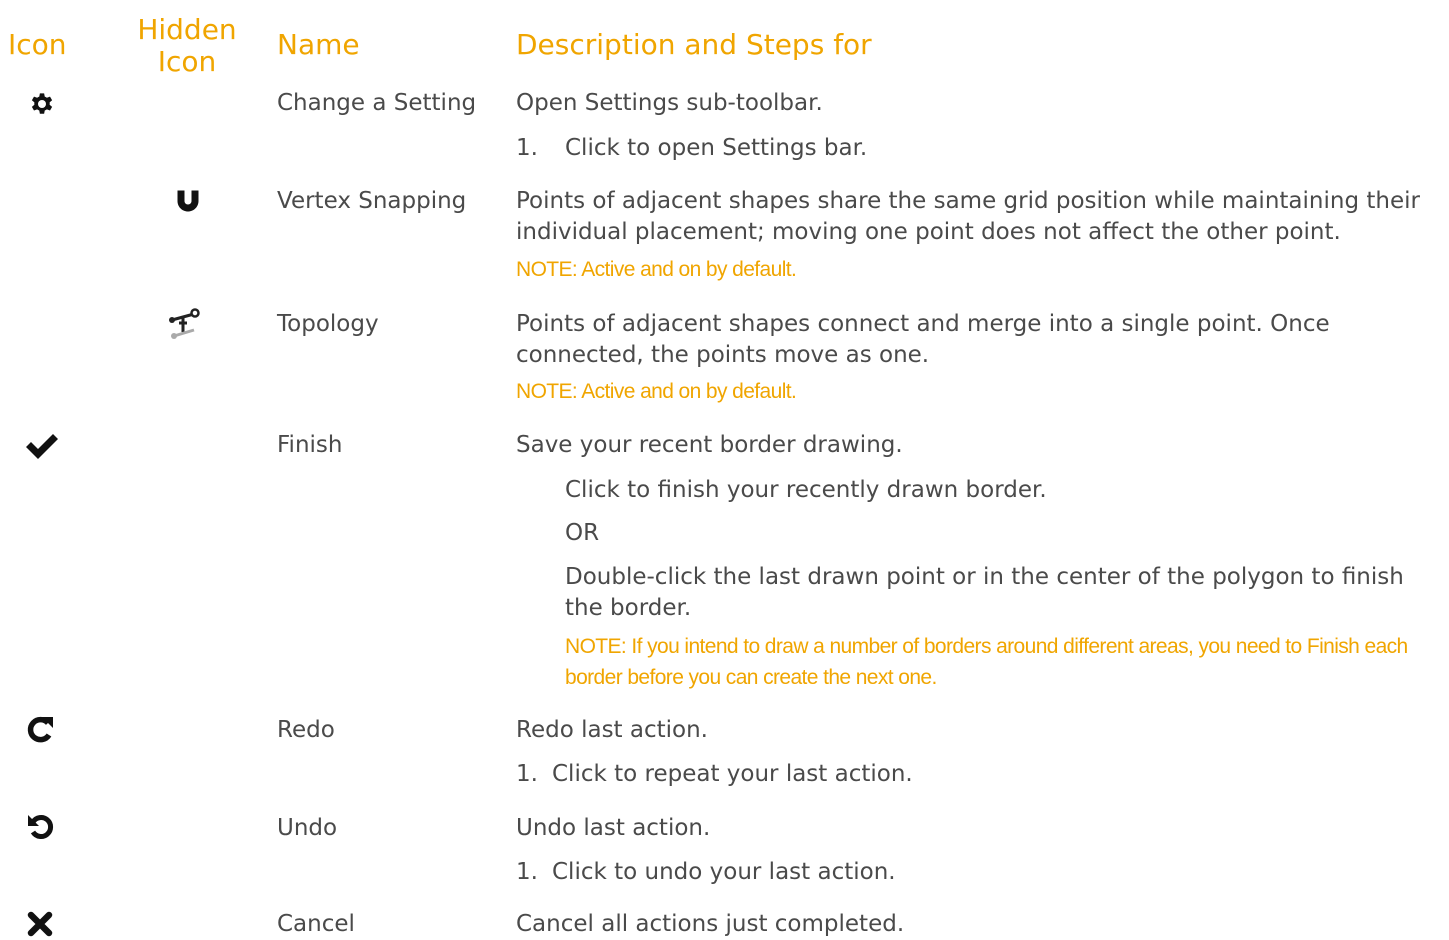 Image resolution: width=1449 pixels, height=940 pixels. What do you see at coordinates (709, 445) in the screenshot?
I see `row-description-finish: Save your recent border drawing.` at bounding box center [709, 445].